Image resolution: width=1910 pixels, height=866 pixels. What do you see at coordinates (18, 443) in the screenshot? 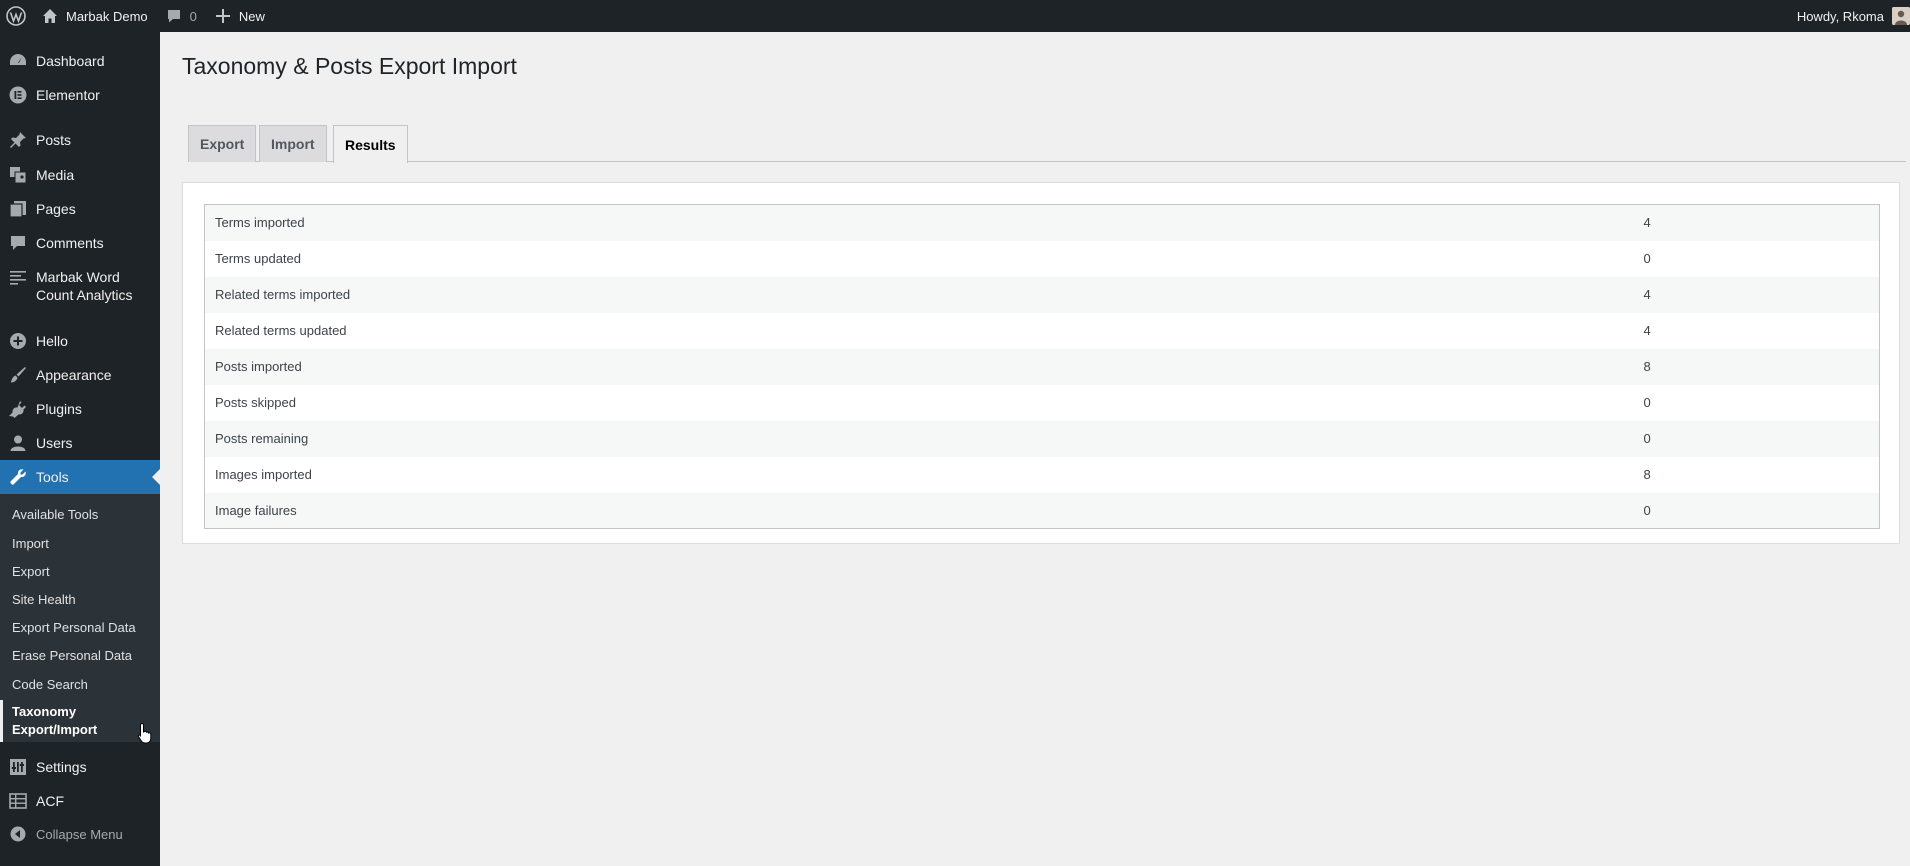
I see `user-icon` at bounding box center [18, 443].